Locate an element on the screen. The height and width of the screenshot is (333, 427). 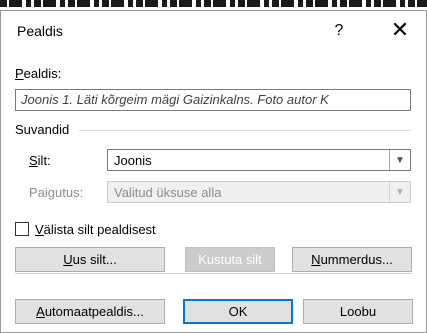
position-field-label: Paigutus: is located at coordinates (56, 192).